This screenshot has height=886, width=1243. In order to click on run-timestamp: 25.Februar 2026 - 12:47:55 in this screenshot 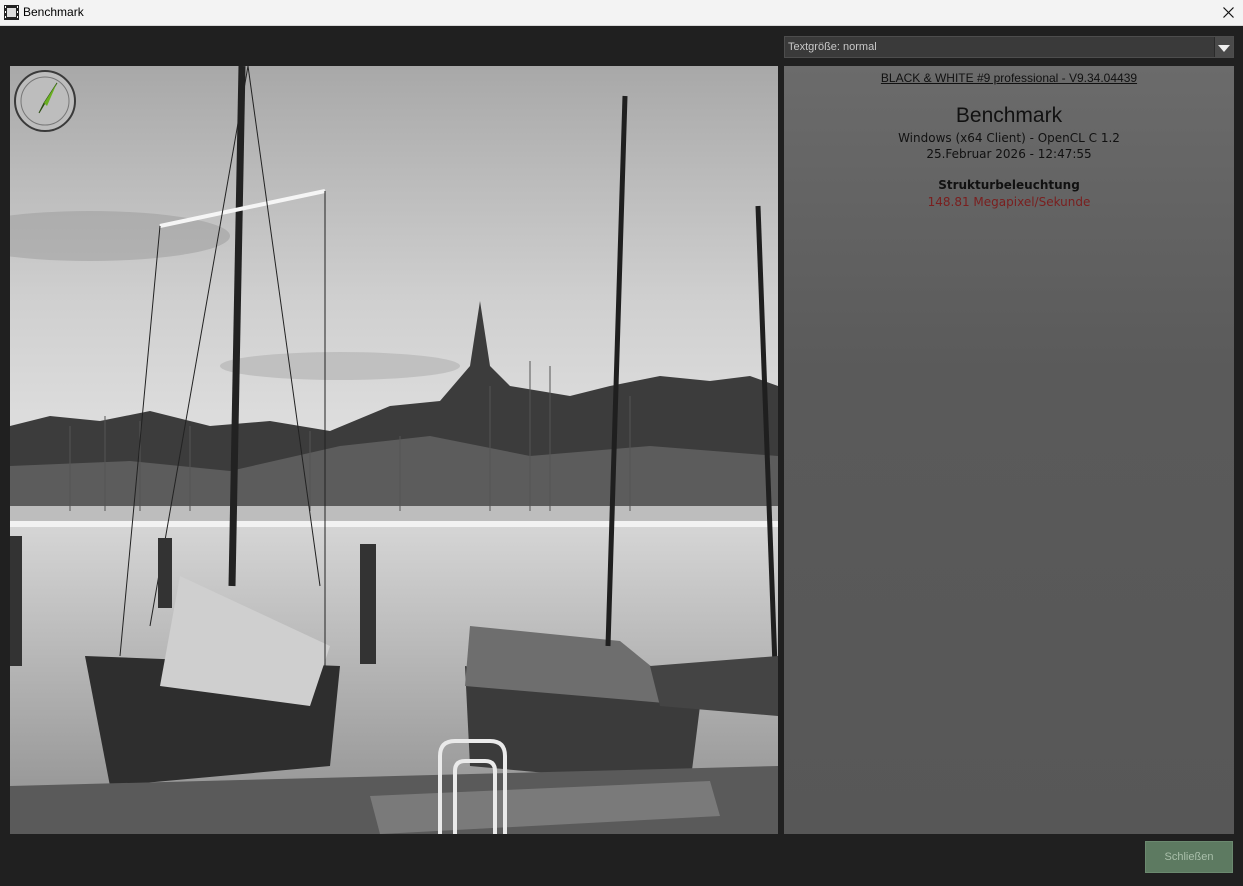, I will do `click(1009, 154)`.